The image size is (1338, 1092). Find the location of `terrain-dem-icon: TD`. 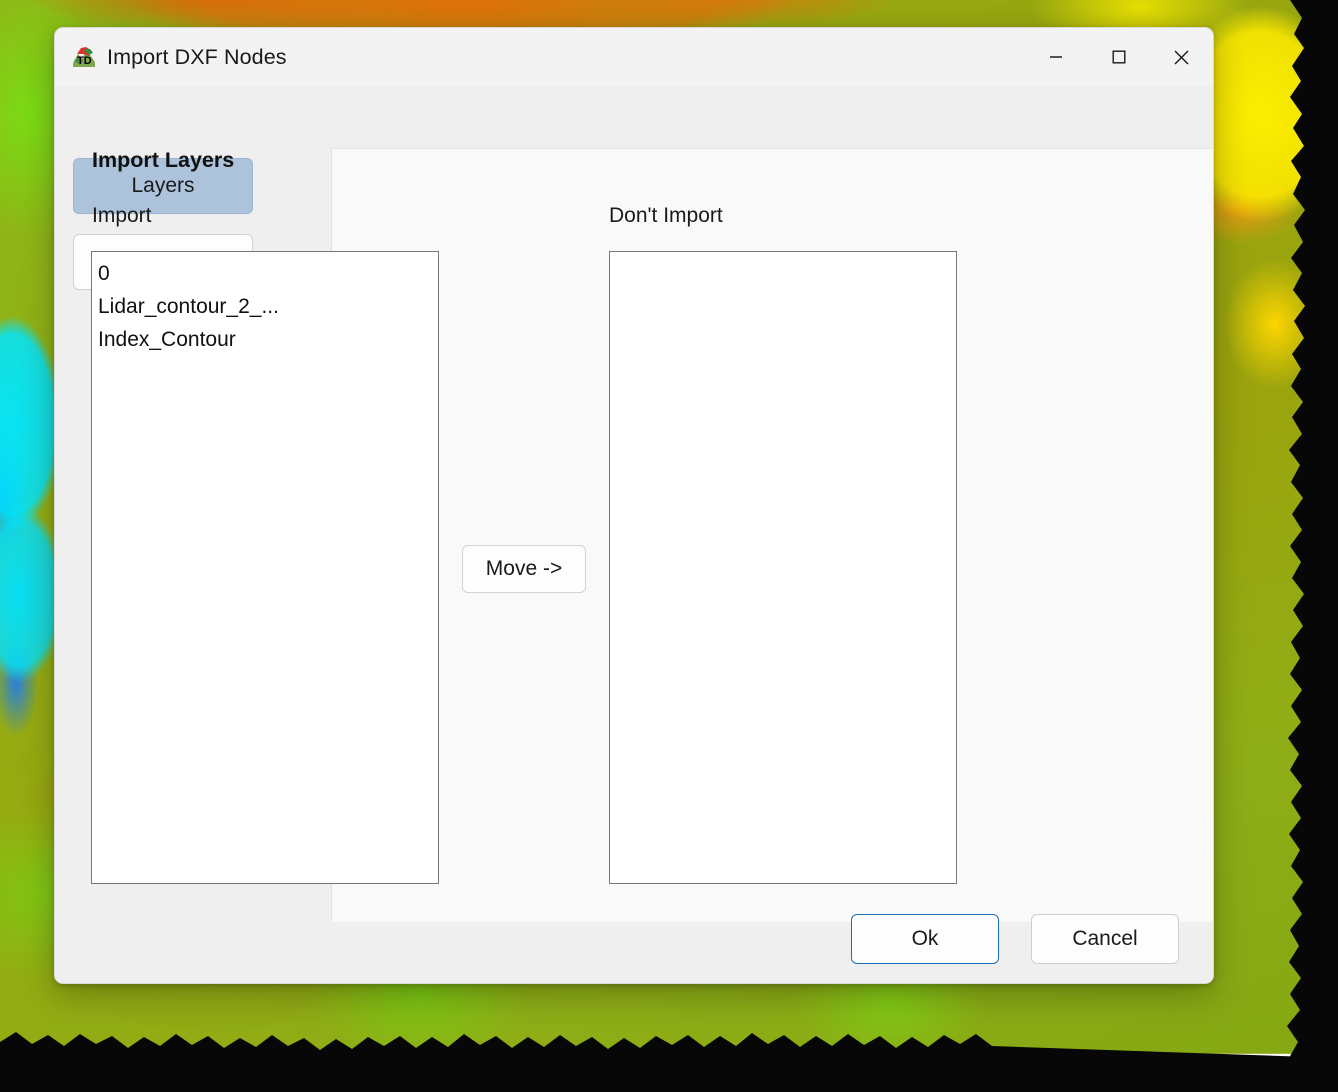

terrain-dem-icon: TD is located at coordinates (84, 57).